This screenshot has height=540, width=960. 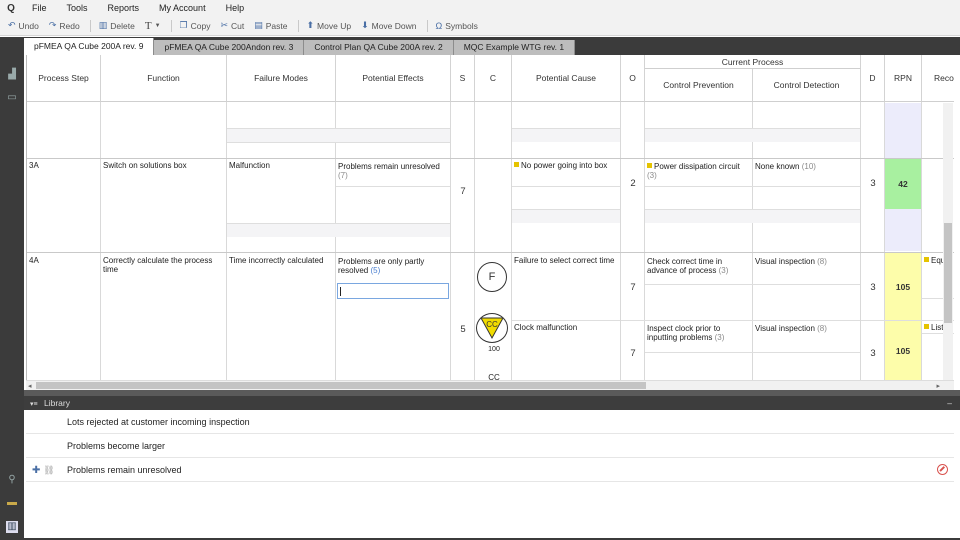 I want to click on link-item-icon: ⛓, so click(x=48, y=470).